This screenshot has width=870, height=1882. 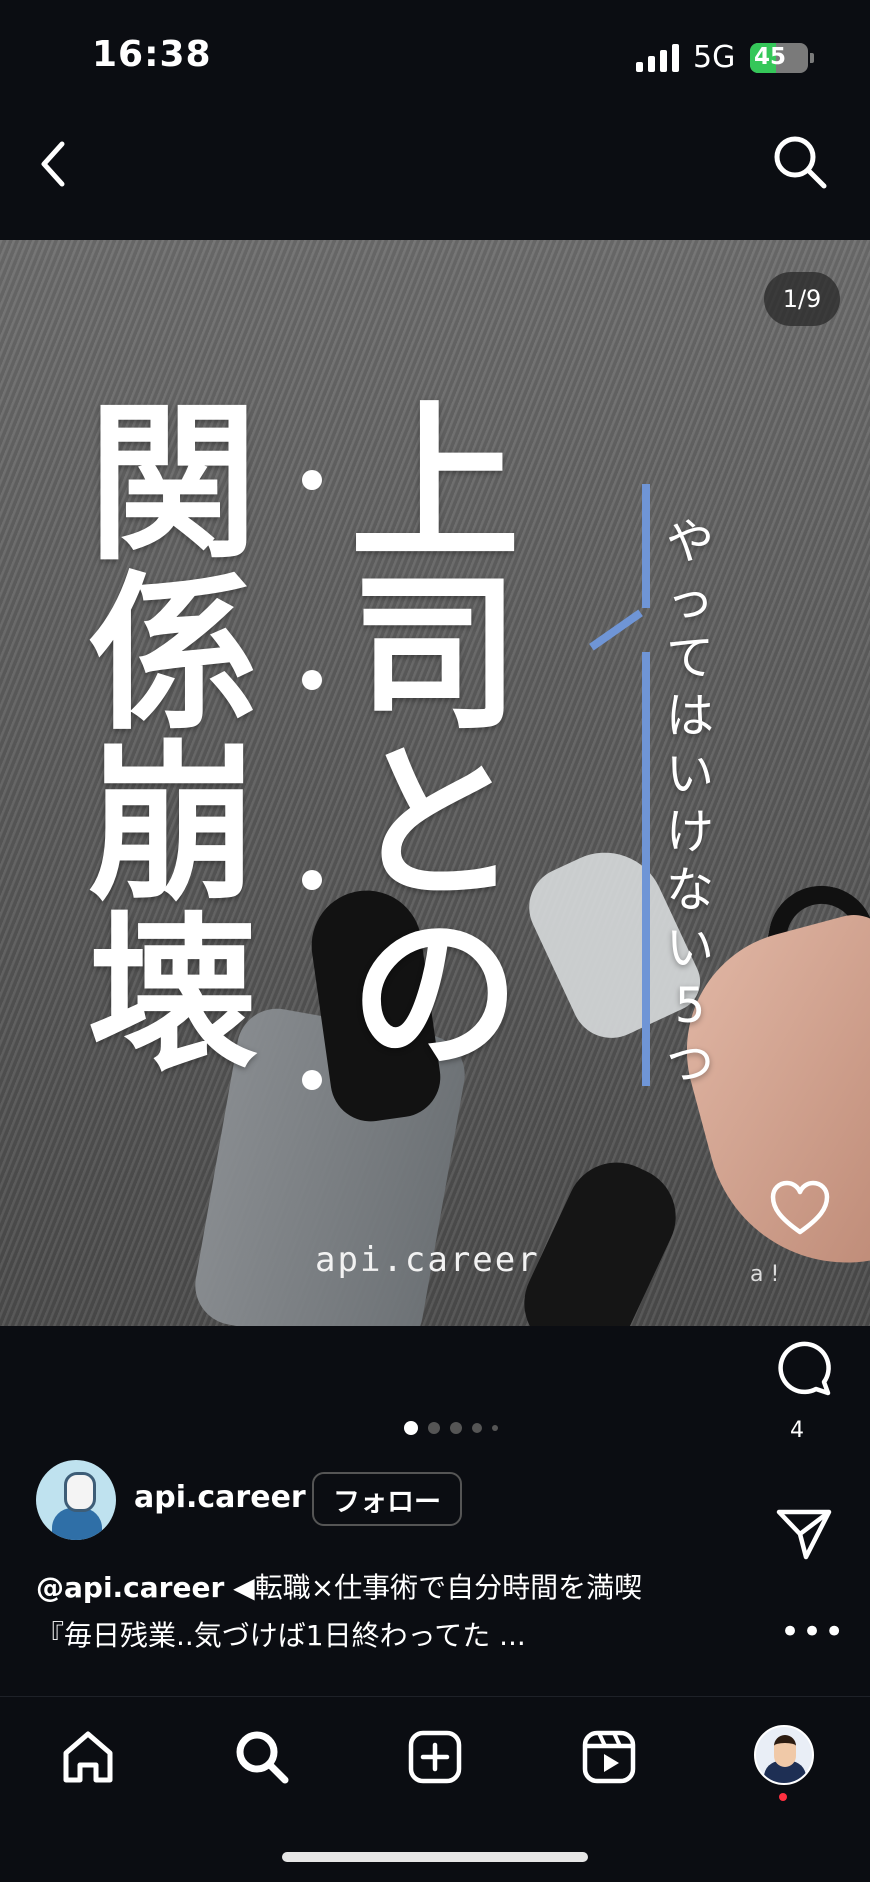 What do you see at coordinates (55, 164) in the screenshot?
I see `back-icon` at bounding box center [55, 164].